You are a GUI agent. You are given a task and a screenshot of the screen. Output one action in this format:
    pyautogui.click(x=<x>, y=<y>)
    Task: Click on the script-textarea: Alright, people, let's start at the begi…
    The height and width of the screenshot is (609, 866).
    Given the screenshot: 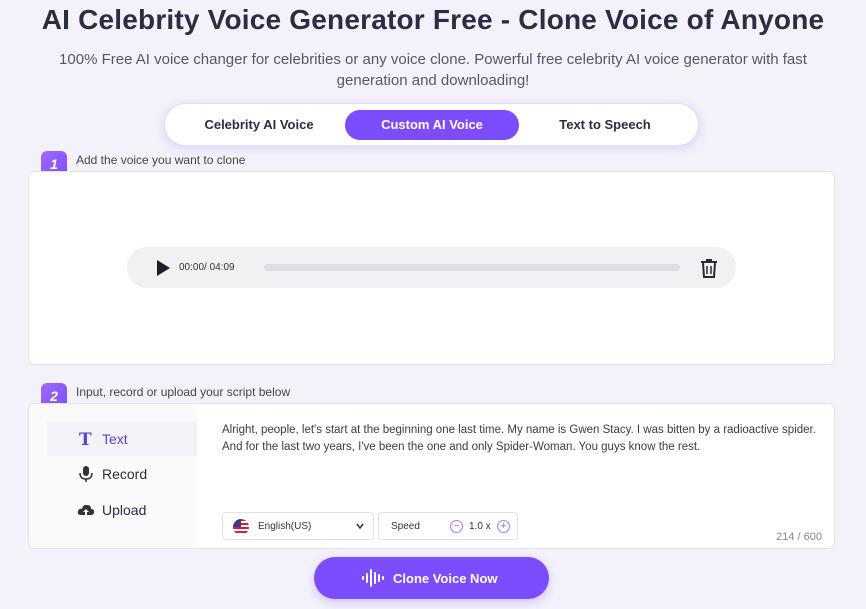 What is the action you would take?
    pyautogui.click(x=527, y=439)
    